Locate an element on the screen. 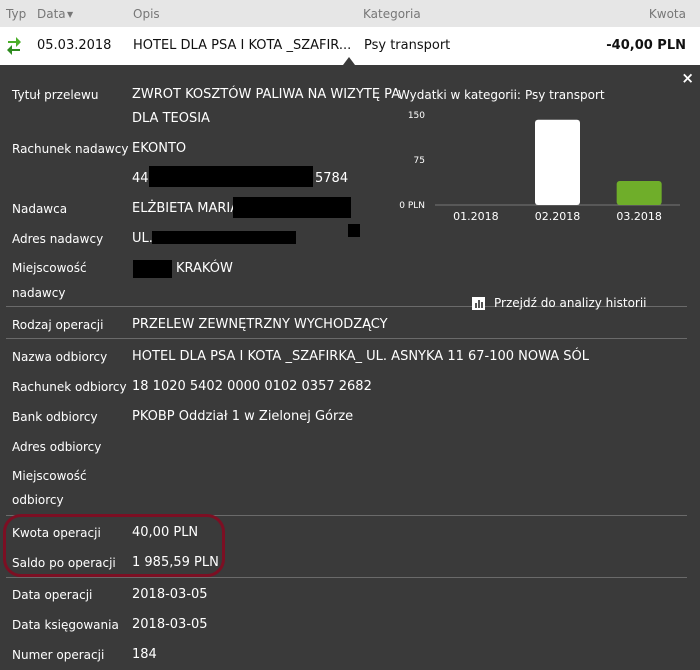 Image resolution: width=700 pixels, height=670 pixels. sender-address-label: Adres nadawcy is located at coordinates (58, 239).